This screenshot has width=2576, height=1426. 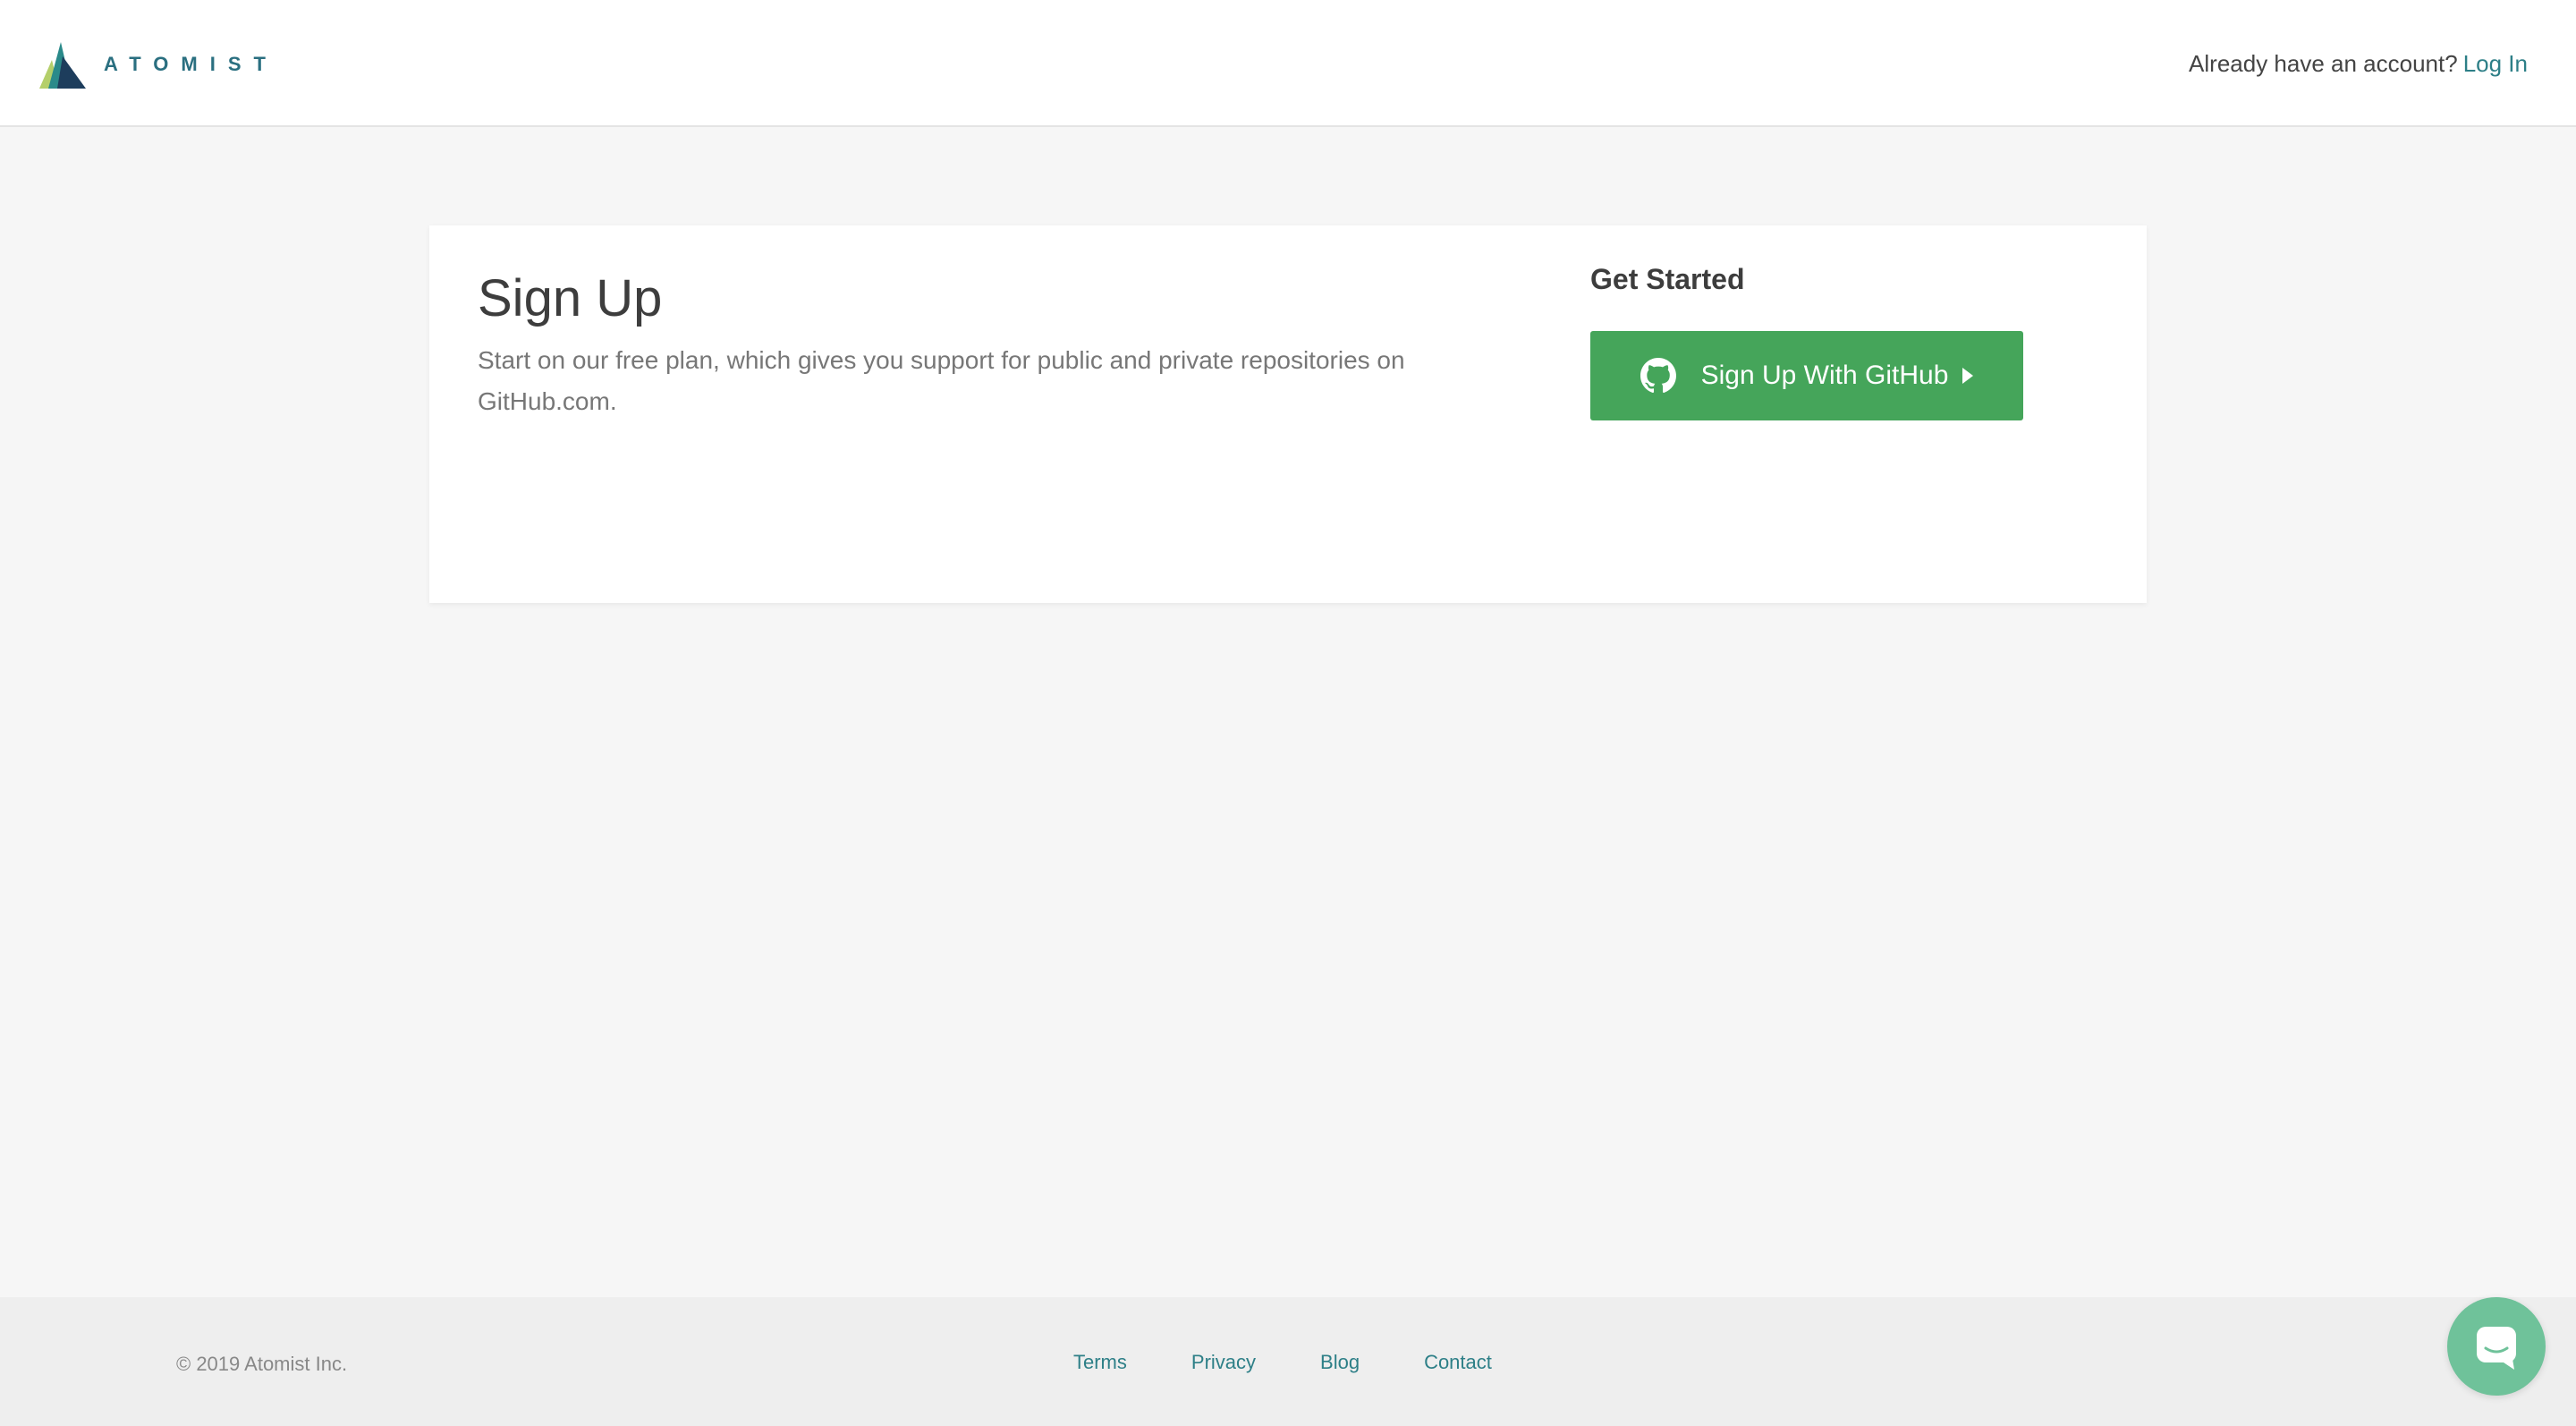 I want to click on copyright-text: © 2019 Atomist Inc., so click(x=262, y=1364).